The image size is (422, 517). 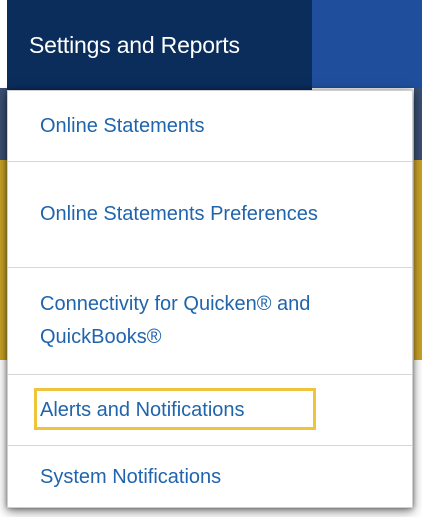 What do you see at coordinates (179, 214) in the screenshot?
I see `menu-item-label: Online Statements Preferences` at bounding box center [179, 214].